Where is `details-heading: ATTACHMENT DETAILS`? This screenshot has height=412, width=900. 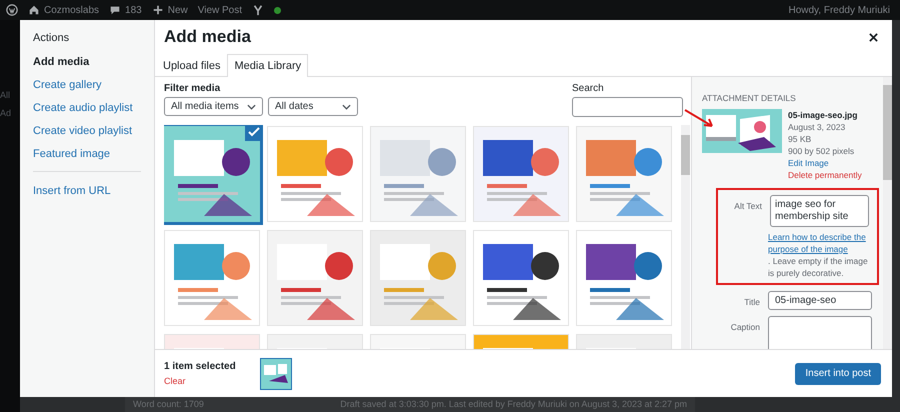 details-heading: ATTACHMENT DETAILS is located at coordinates (749, 98).